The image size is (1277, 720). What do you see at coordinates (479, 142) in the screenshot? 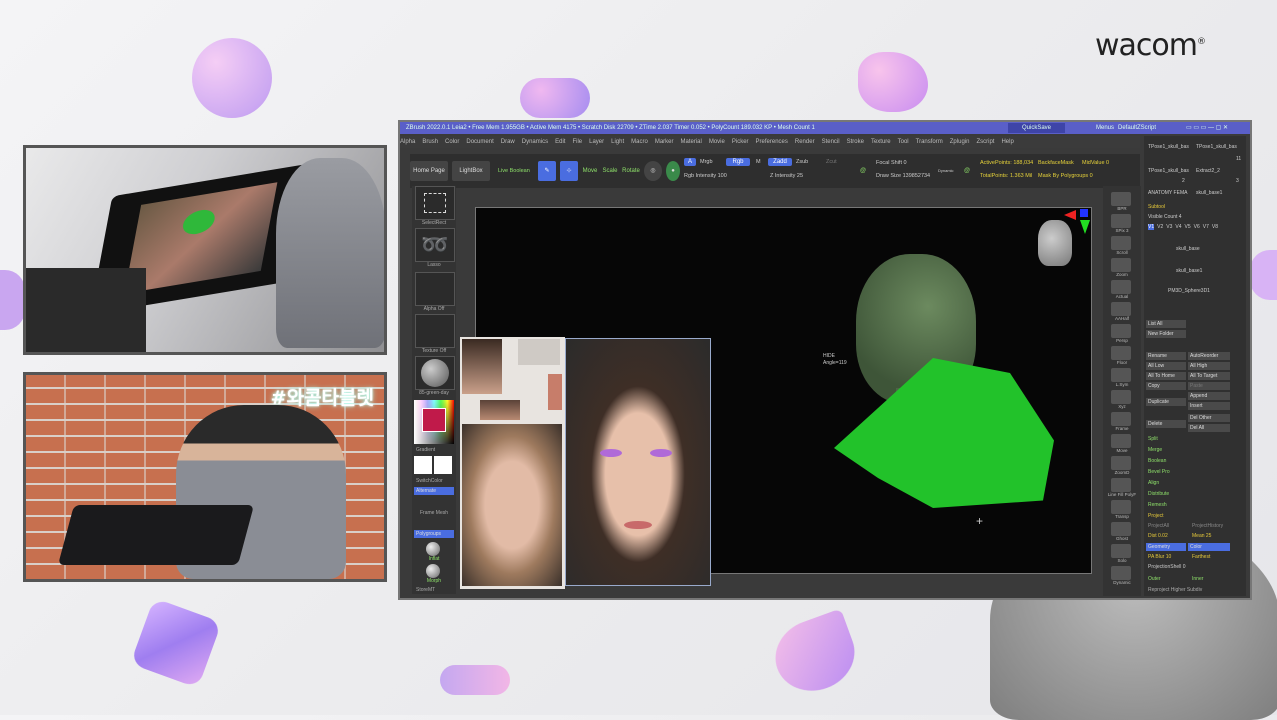
I see `menu-item-document: Document` at bounding box center [479, 142].